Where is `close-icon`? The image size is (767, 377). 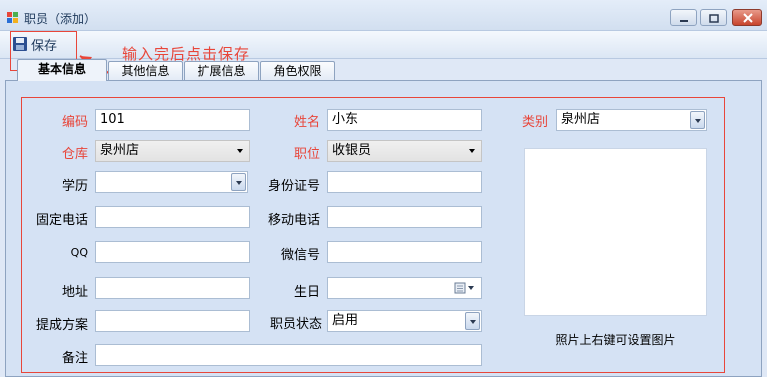
close-icon is located at coordinates (748, 18).